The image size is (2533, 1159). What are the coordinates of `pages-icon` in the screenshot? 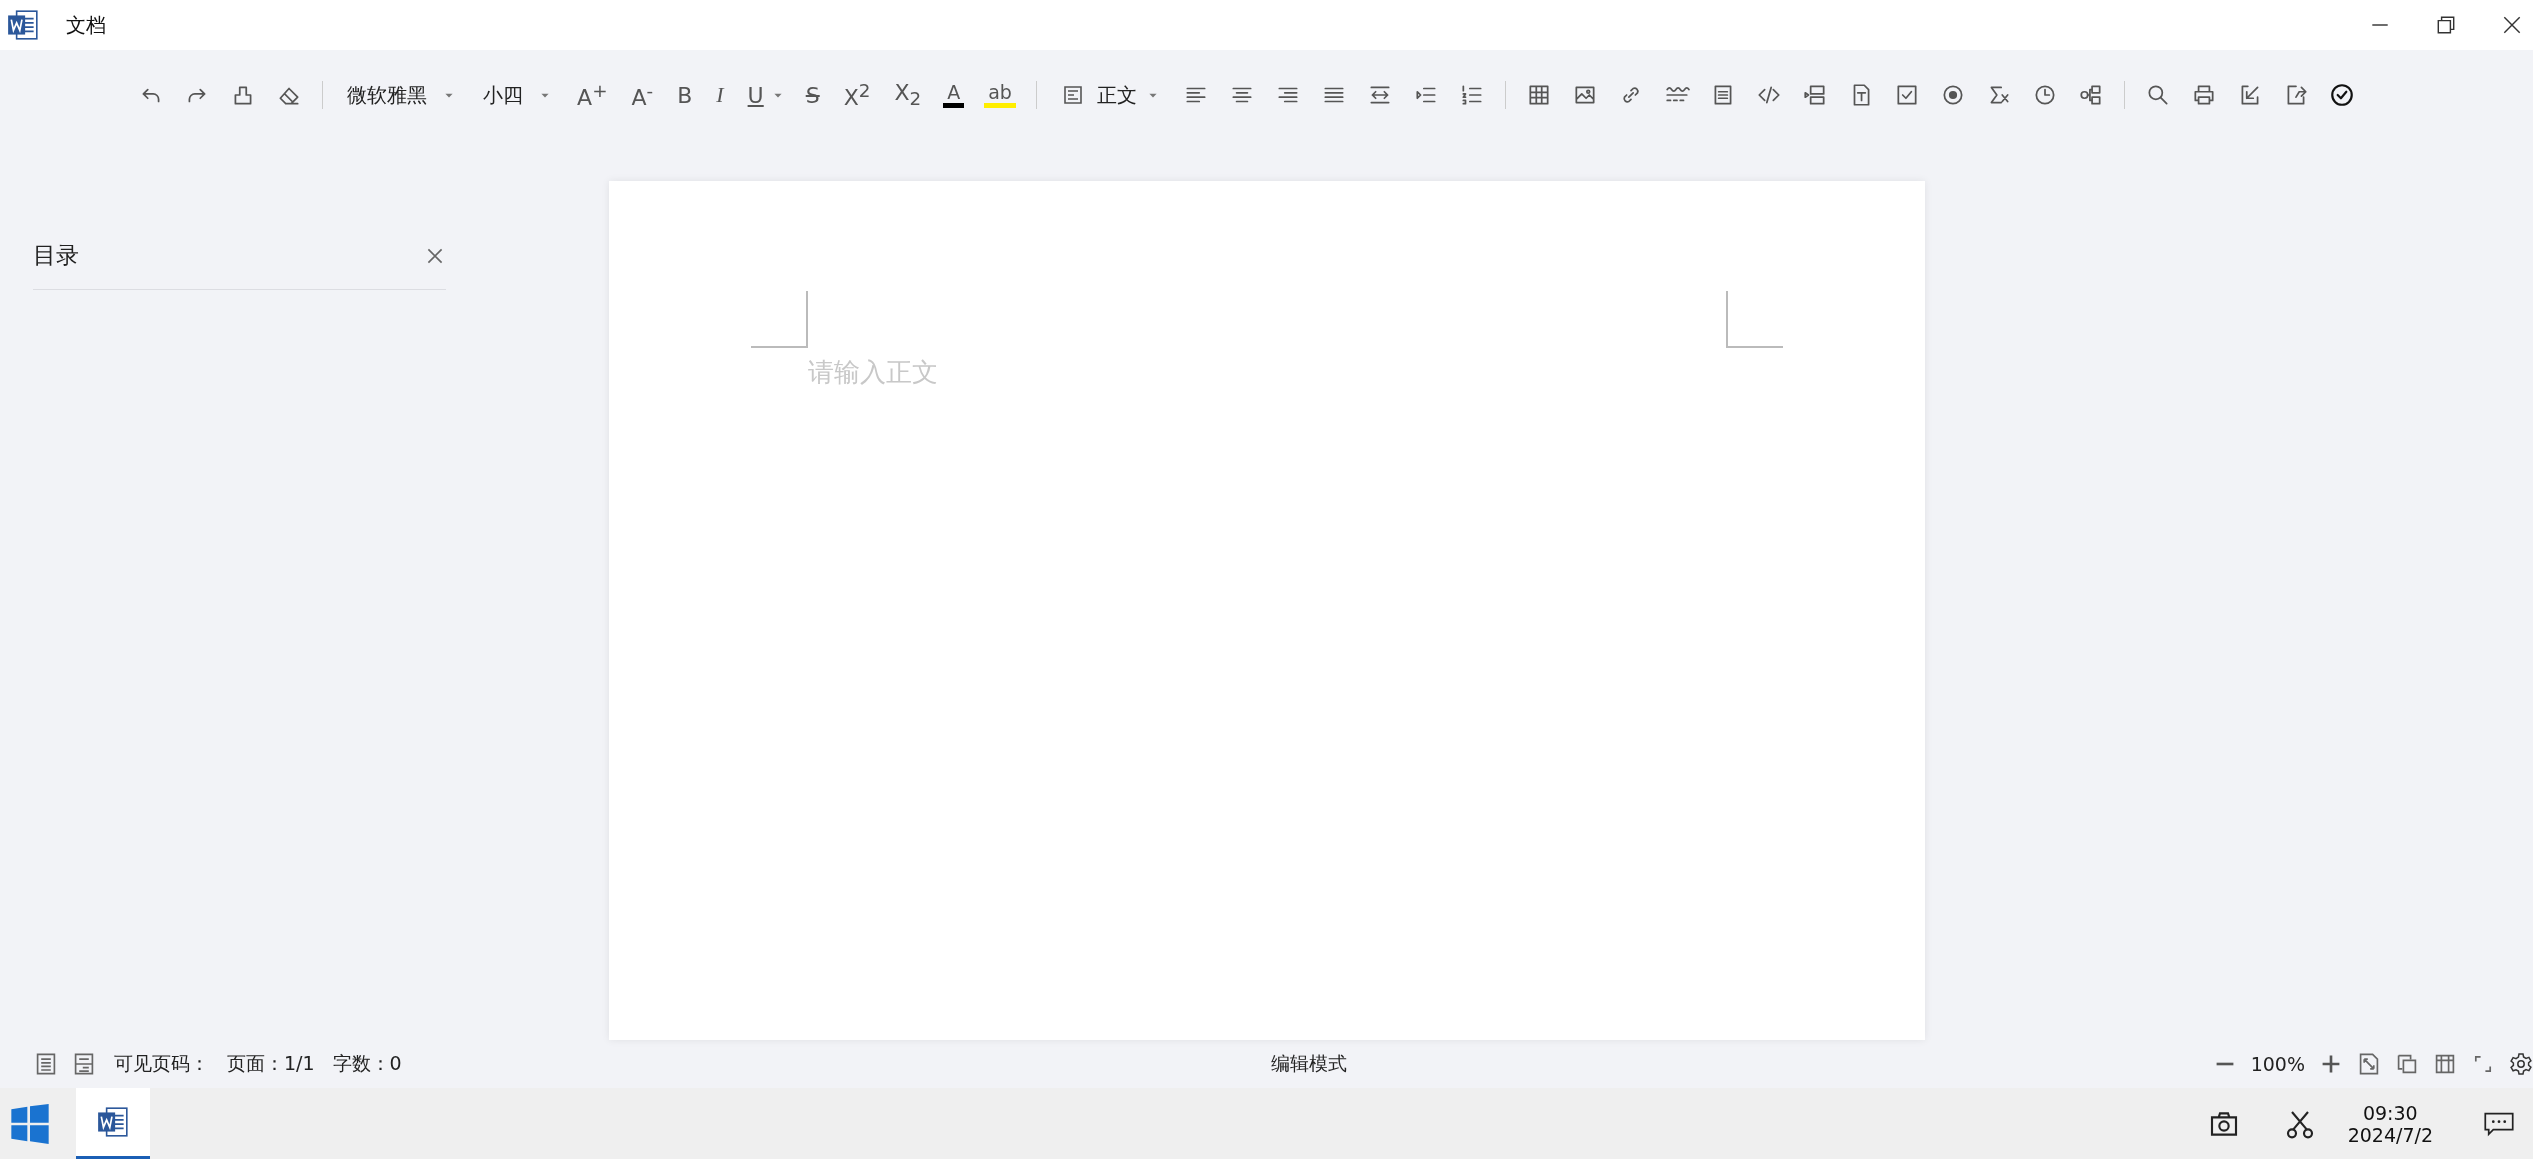 It's located at (2407, 1064).